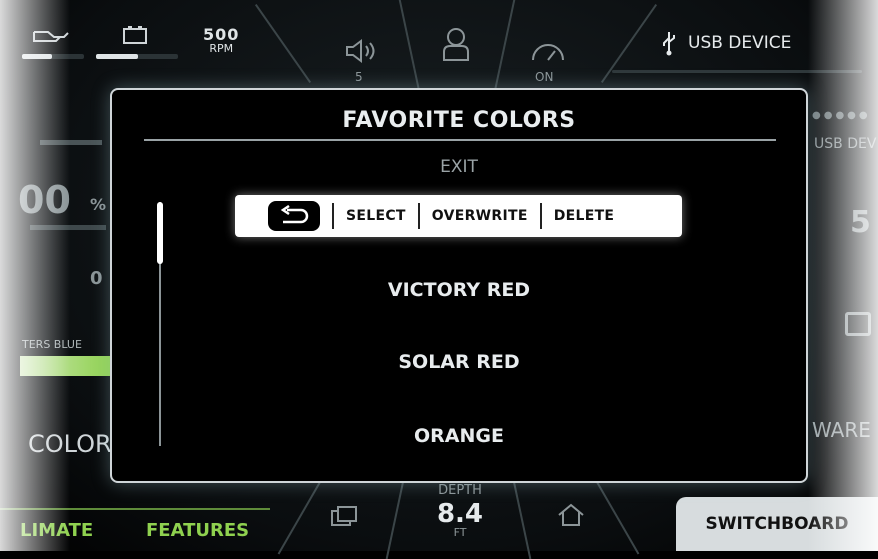 This screenshot has height=559, width=878. I want to click on color-list-item: ORANGE, so click(459, 436).